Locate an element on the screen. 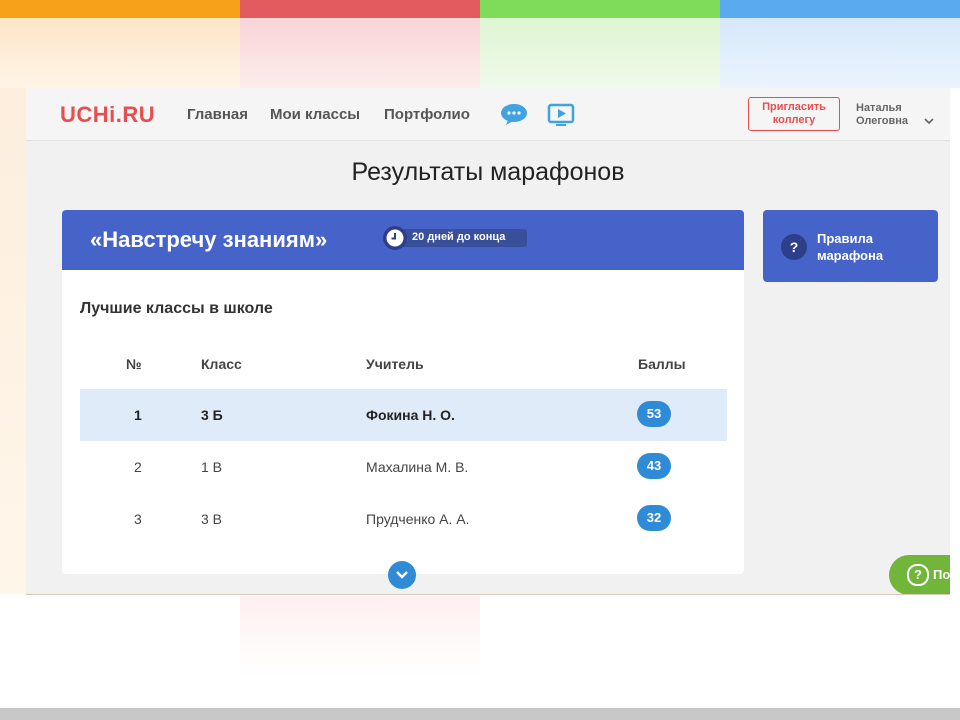 This screenshot has width=960, height=720. fade-blue is located at coordinates (840, 53).